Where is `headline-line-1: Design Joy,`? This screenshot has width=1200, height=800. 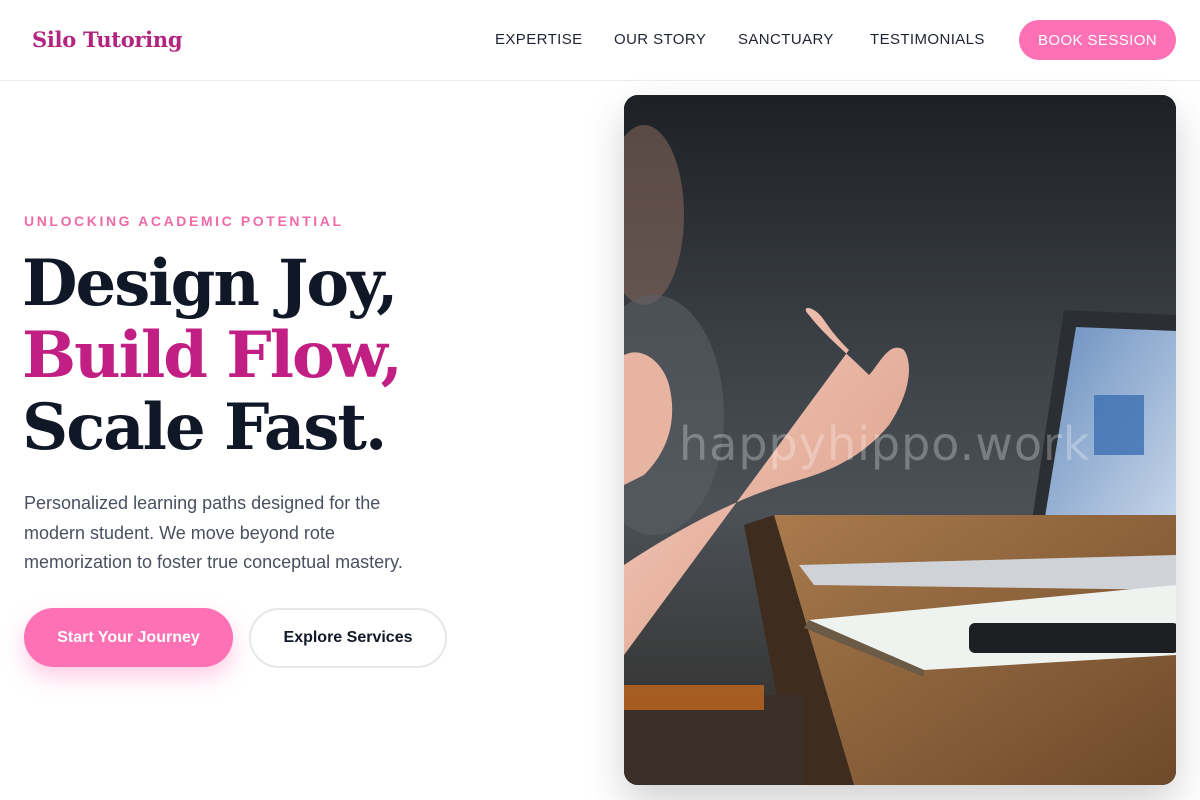 headline-line-1: Design Joy, is located at coordinates (210, 283).